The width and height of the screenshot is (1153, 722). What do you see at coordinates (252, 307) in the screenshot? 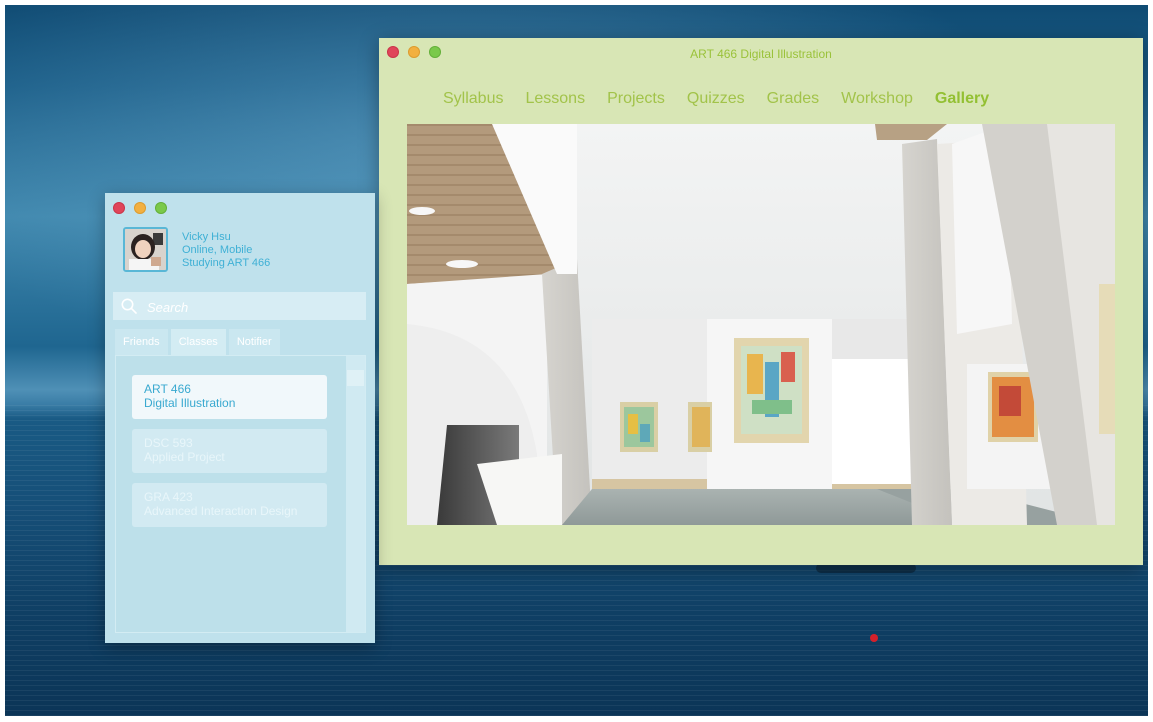
I see `search-input` at bounding box center [252, 307].